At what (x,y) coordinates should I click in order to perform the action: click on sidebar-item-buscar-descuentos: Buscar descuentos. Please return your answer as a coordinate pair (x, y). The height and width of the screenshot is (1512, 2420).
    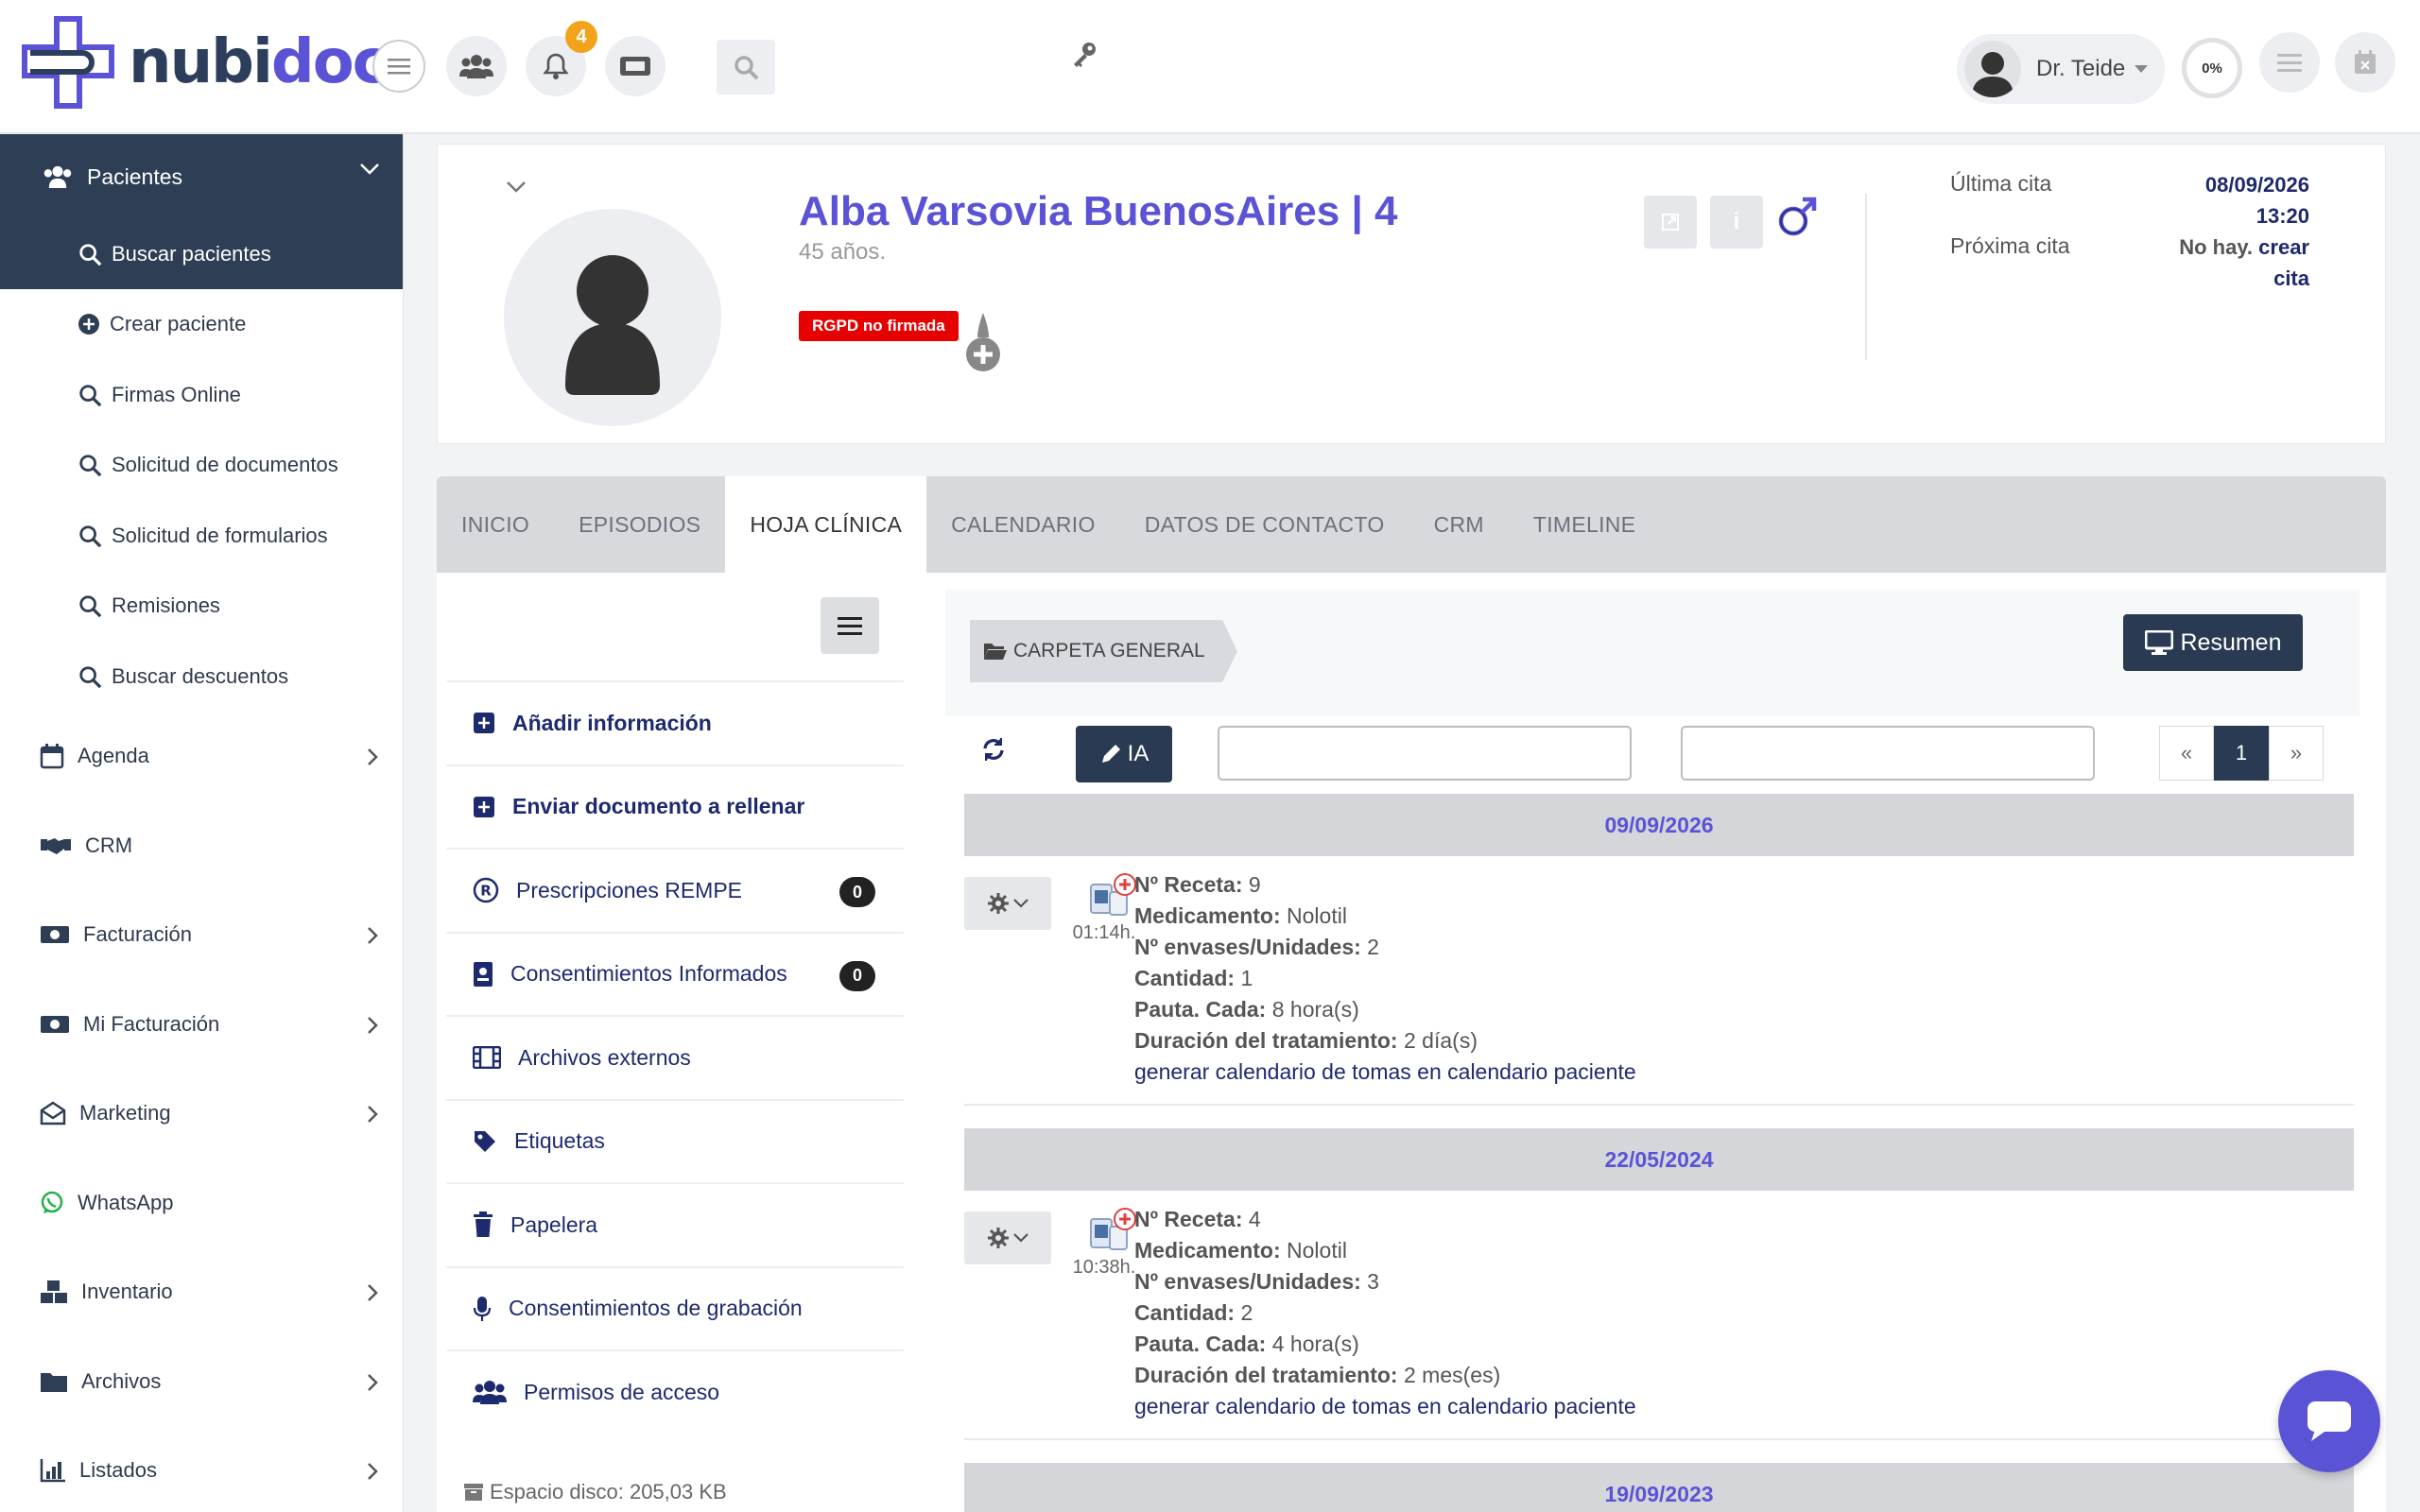
    Looking at the image, I should click on (201, 677).